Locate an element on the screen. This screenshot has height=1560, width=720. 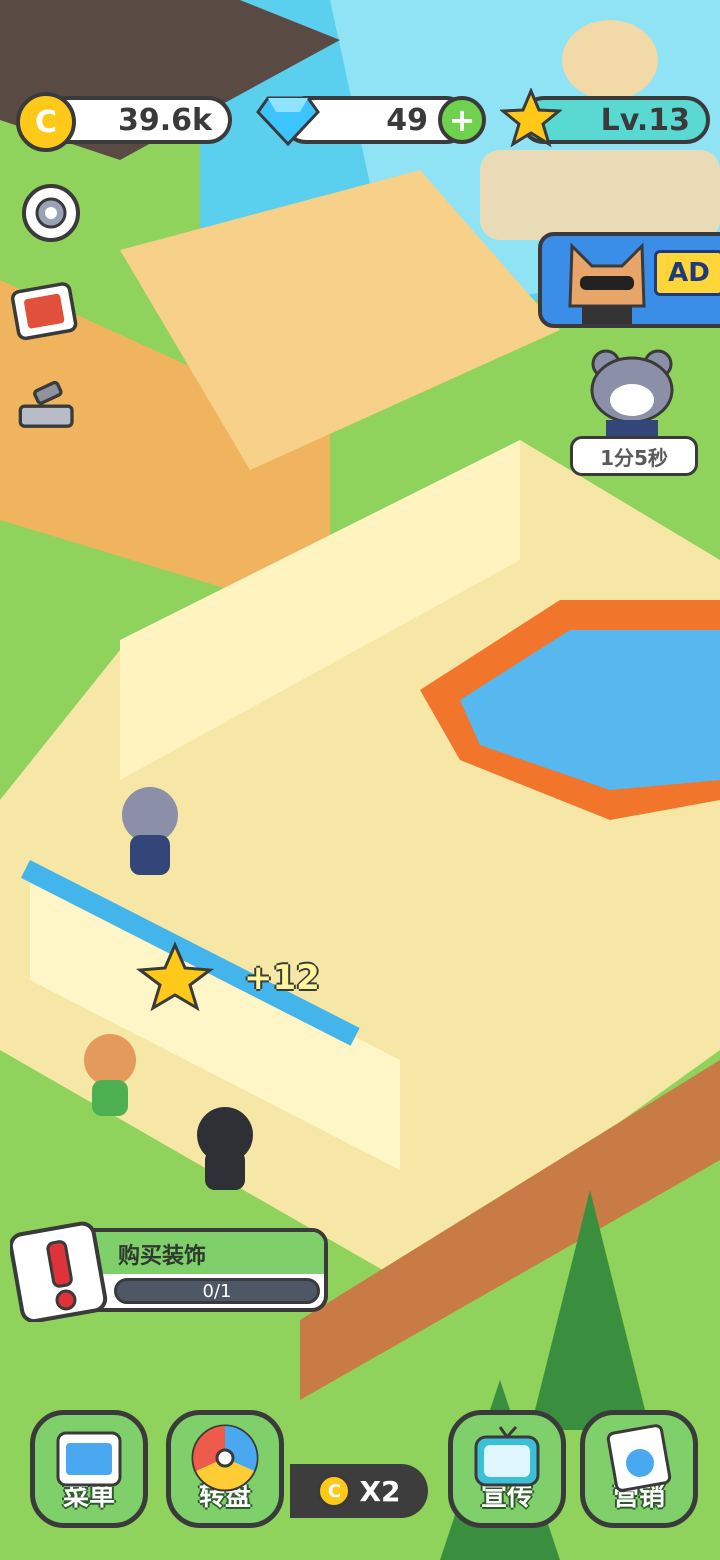
task-alert-icon is located at coordinates (60, 1270).